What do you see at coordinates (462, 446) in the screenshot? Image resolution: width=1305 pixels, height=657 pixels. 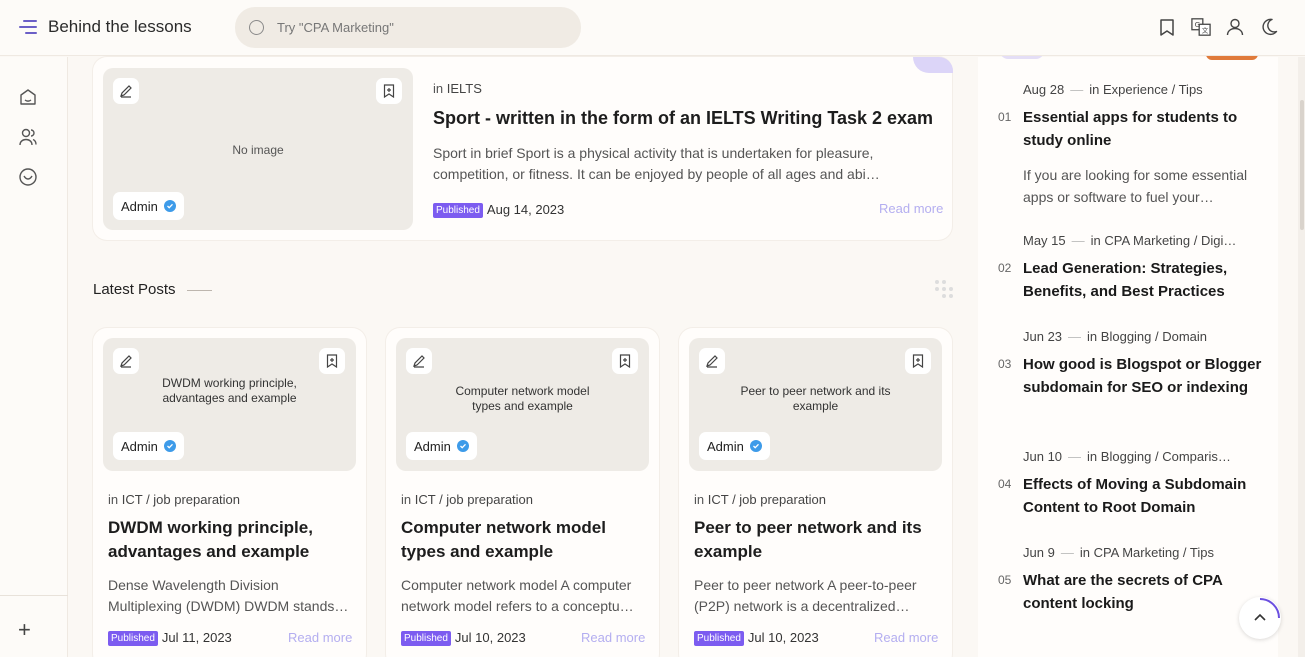 I see `verified-icon` at bounding box center [462, 446].